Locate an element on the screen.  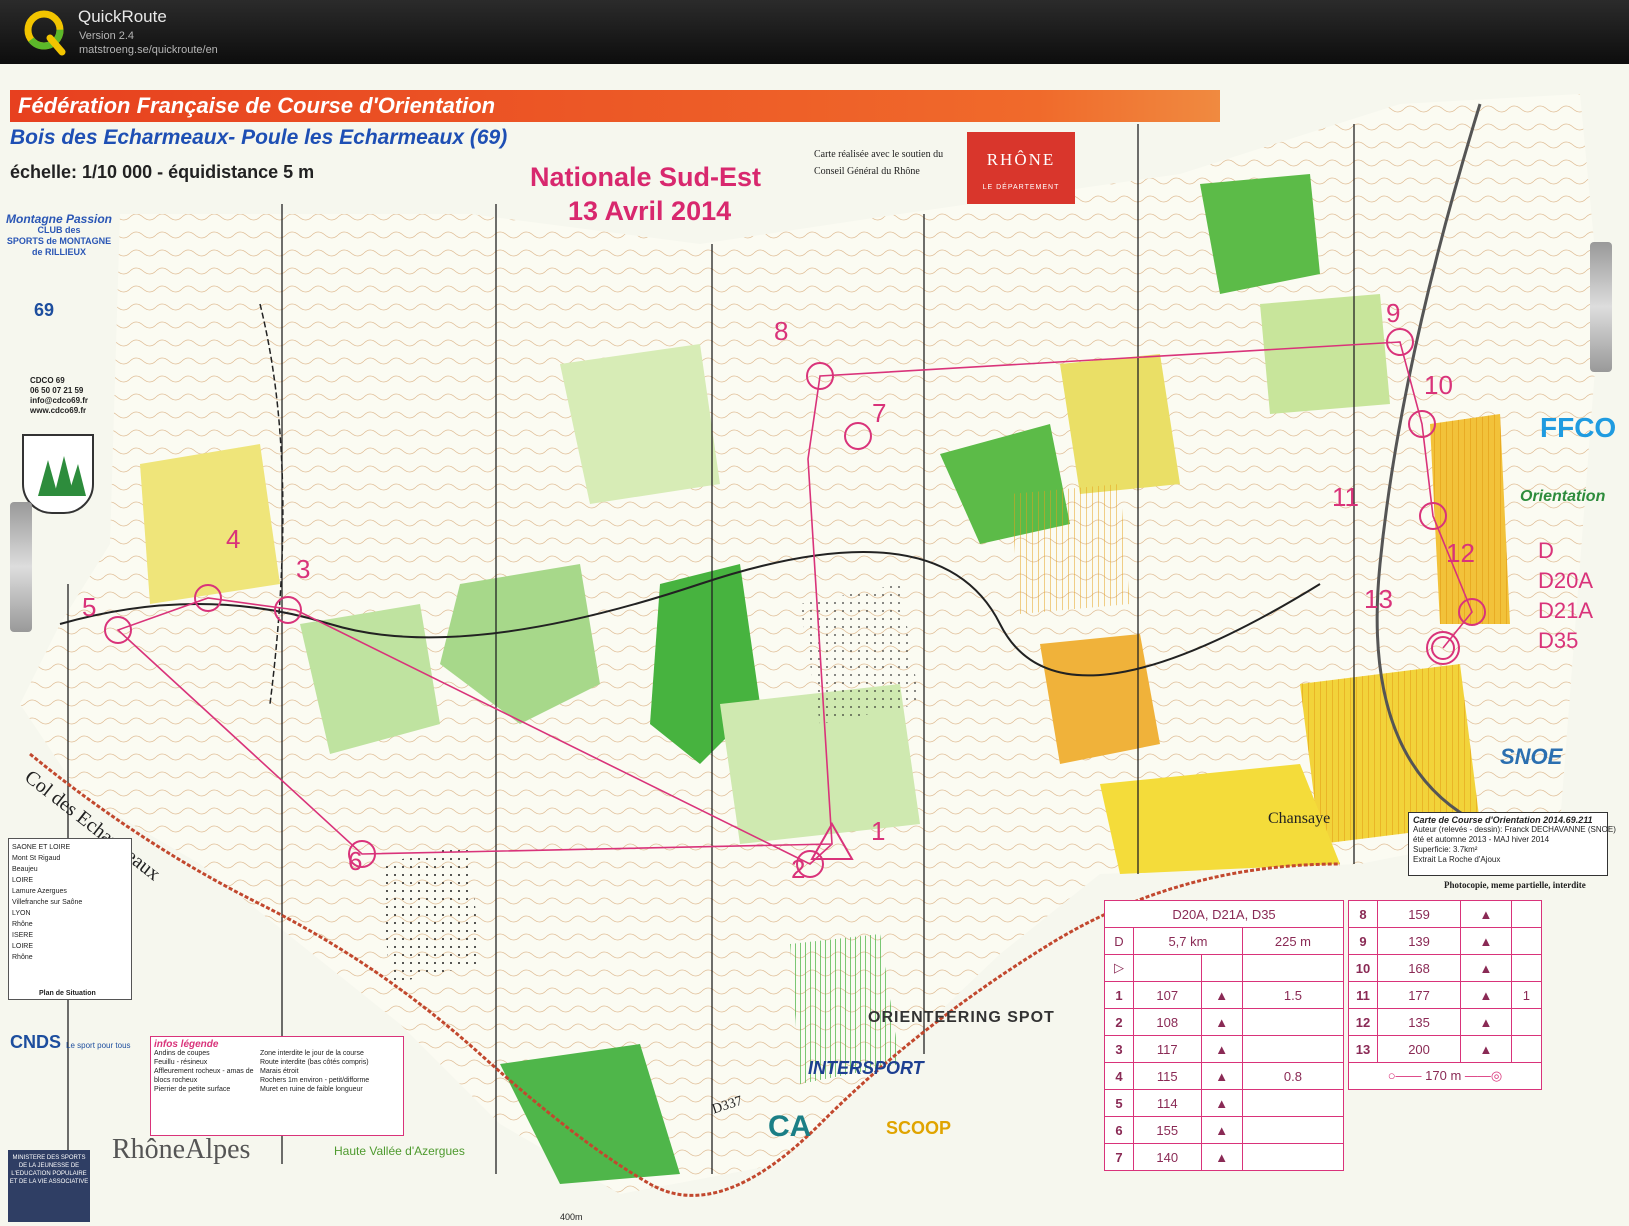
control-number: 11 is located at coordinates (1345, 497).